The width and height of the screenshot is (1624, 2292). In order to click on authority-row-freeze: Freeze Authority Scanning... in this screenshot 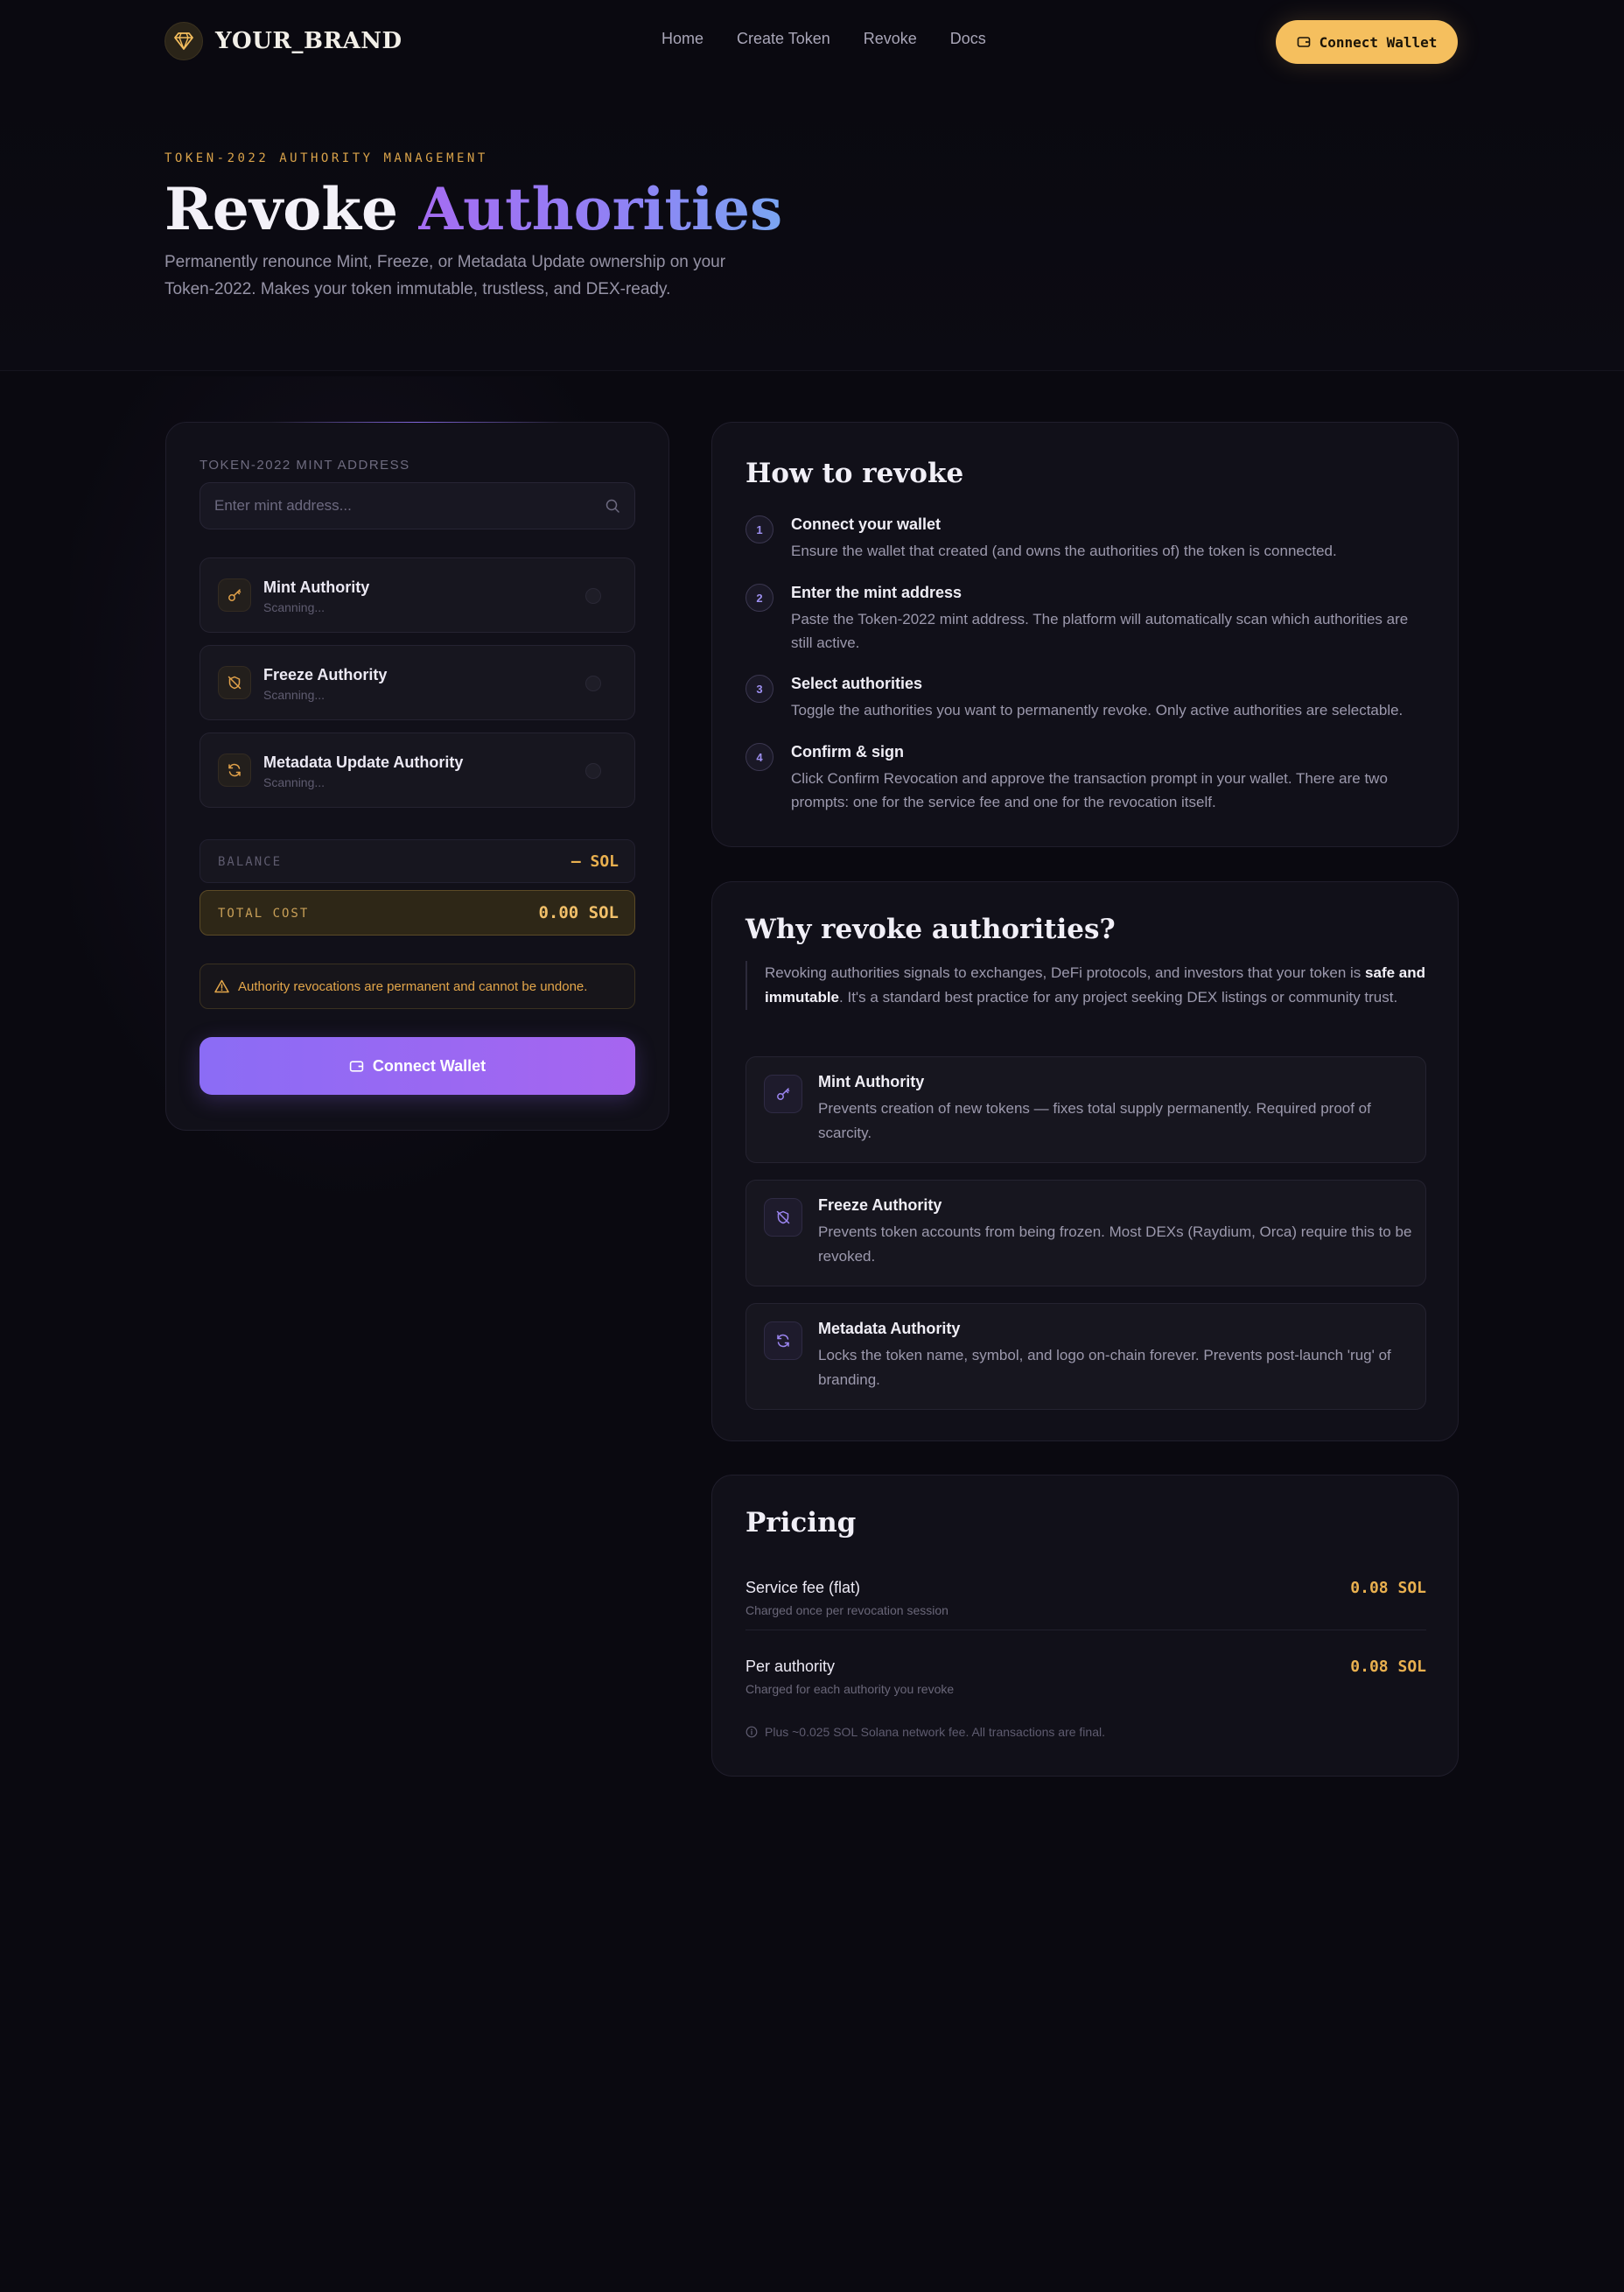, I will do `click(417, 682)`.